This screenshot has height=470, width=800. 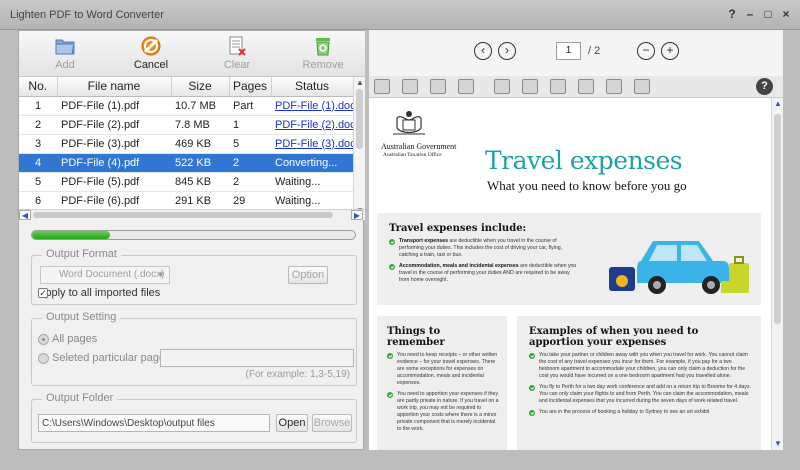 I want to click on two-page-icon, so click(x=530, y=86).